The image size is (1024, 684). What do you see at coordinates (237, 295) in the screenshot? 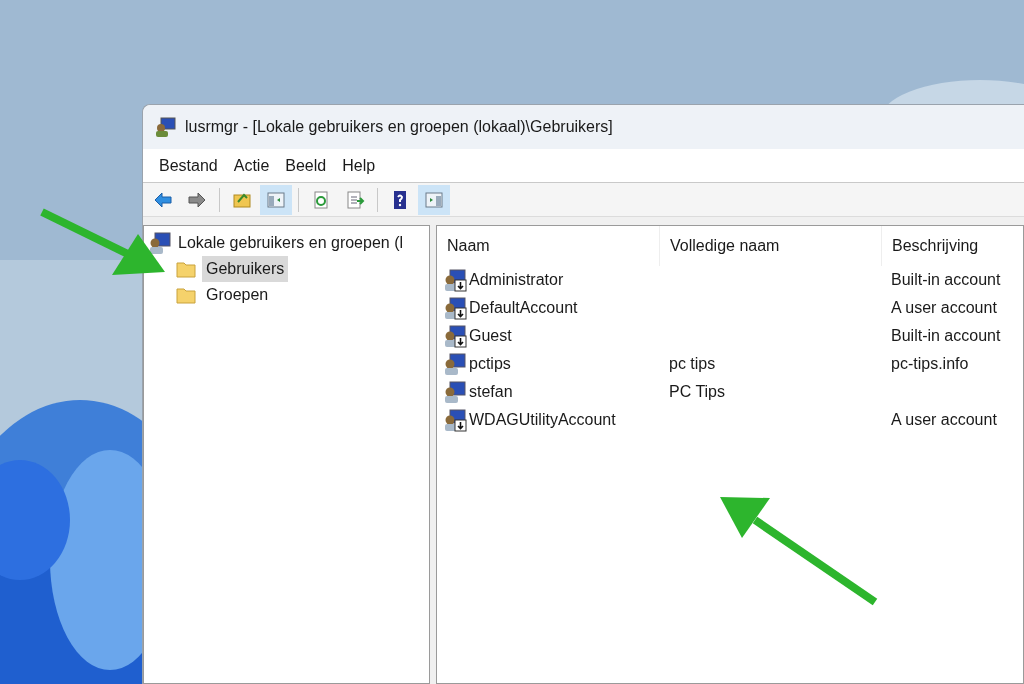
I see `tree-item: Groepen` at bounding box center [237, 295].